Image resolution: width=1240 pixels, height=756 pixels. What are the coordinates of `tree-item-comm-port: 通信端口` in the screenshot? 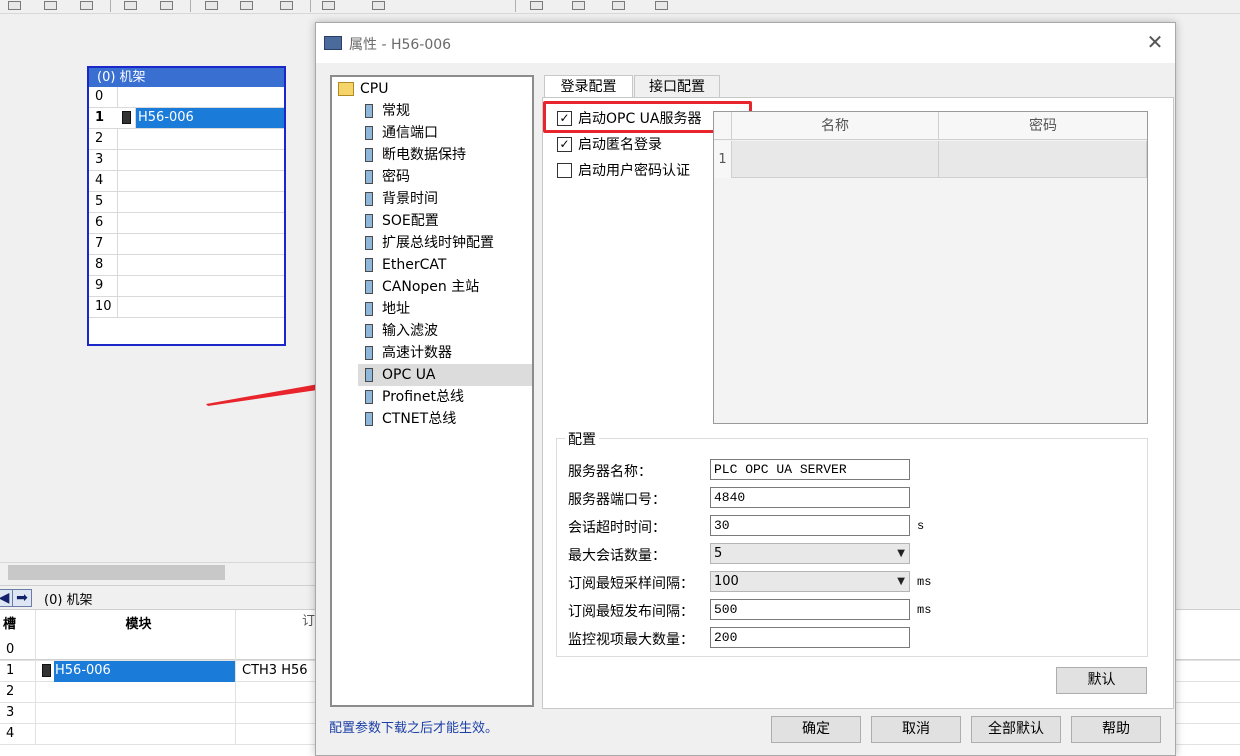 It's located at (432, 133).